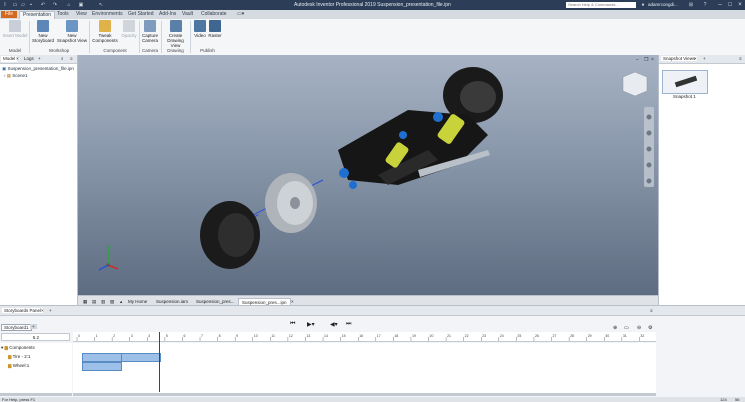  I want to click on steering-wheel-icon, so click(649, 117).